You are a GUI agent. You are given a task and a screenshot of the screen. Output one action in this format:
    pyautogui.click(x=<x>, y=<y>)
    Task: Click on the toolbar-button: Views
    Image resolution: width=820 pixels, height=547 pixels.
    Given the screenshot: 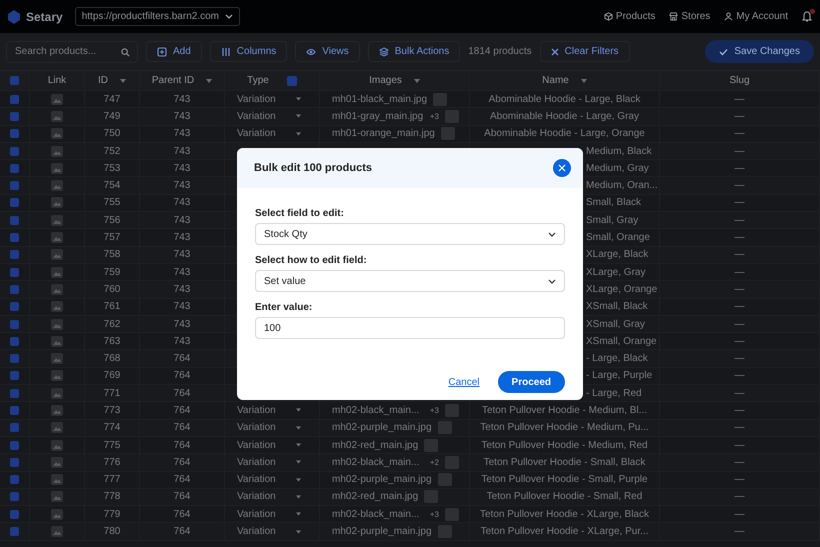 What is the action you would take?
    pyautogui.click(x=327, y=51)
    